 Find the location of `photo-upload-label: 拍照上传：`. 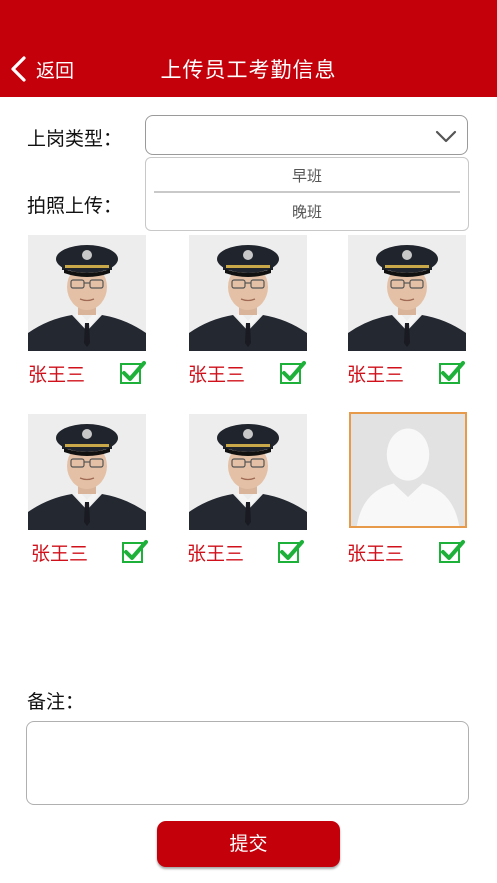

photo-upload-label: 拍照上传： is located at coordinates (75, 206).